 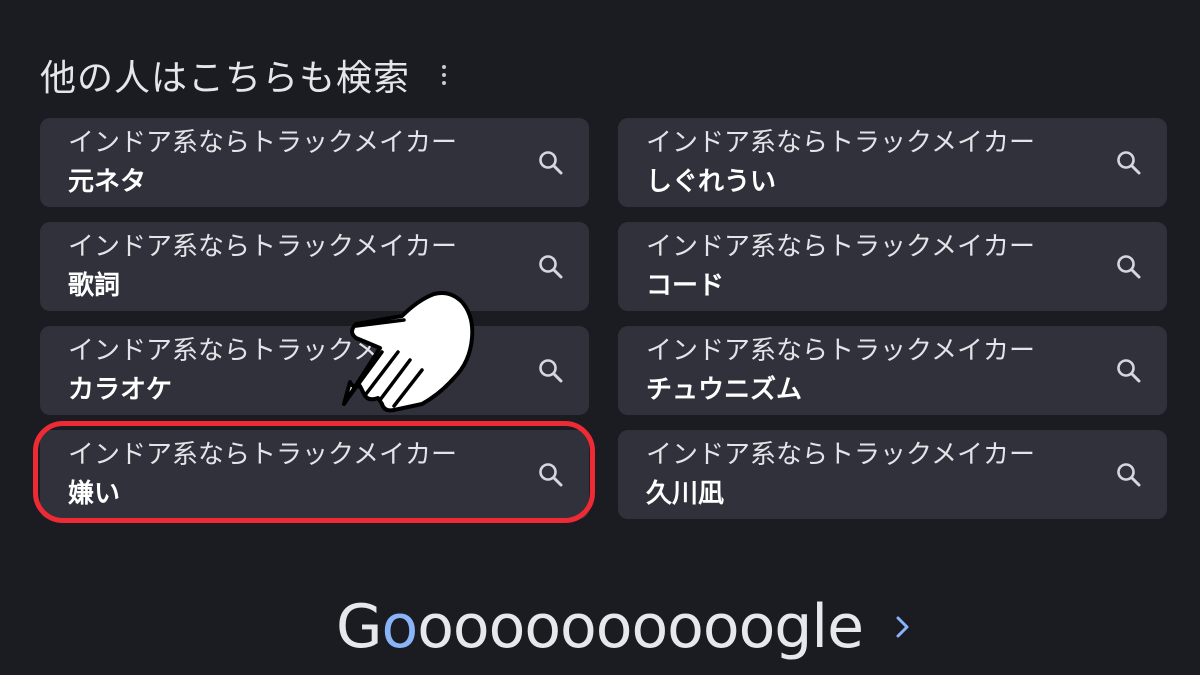 What do you see at coordinates (314, 474) in the screenshot?
I see `related-search-chip-highlighted: インドア系ならトラックメイカー 嫌い` at bounding box center [314, 474].